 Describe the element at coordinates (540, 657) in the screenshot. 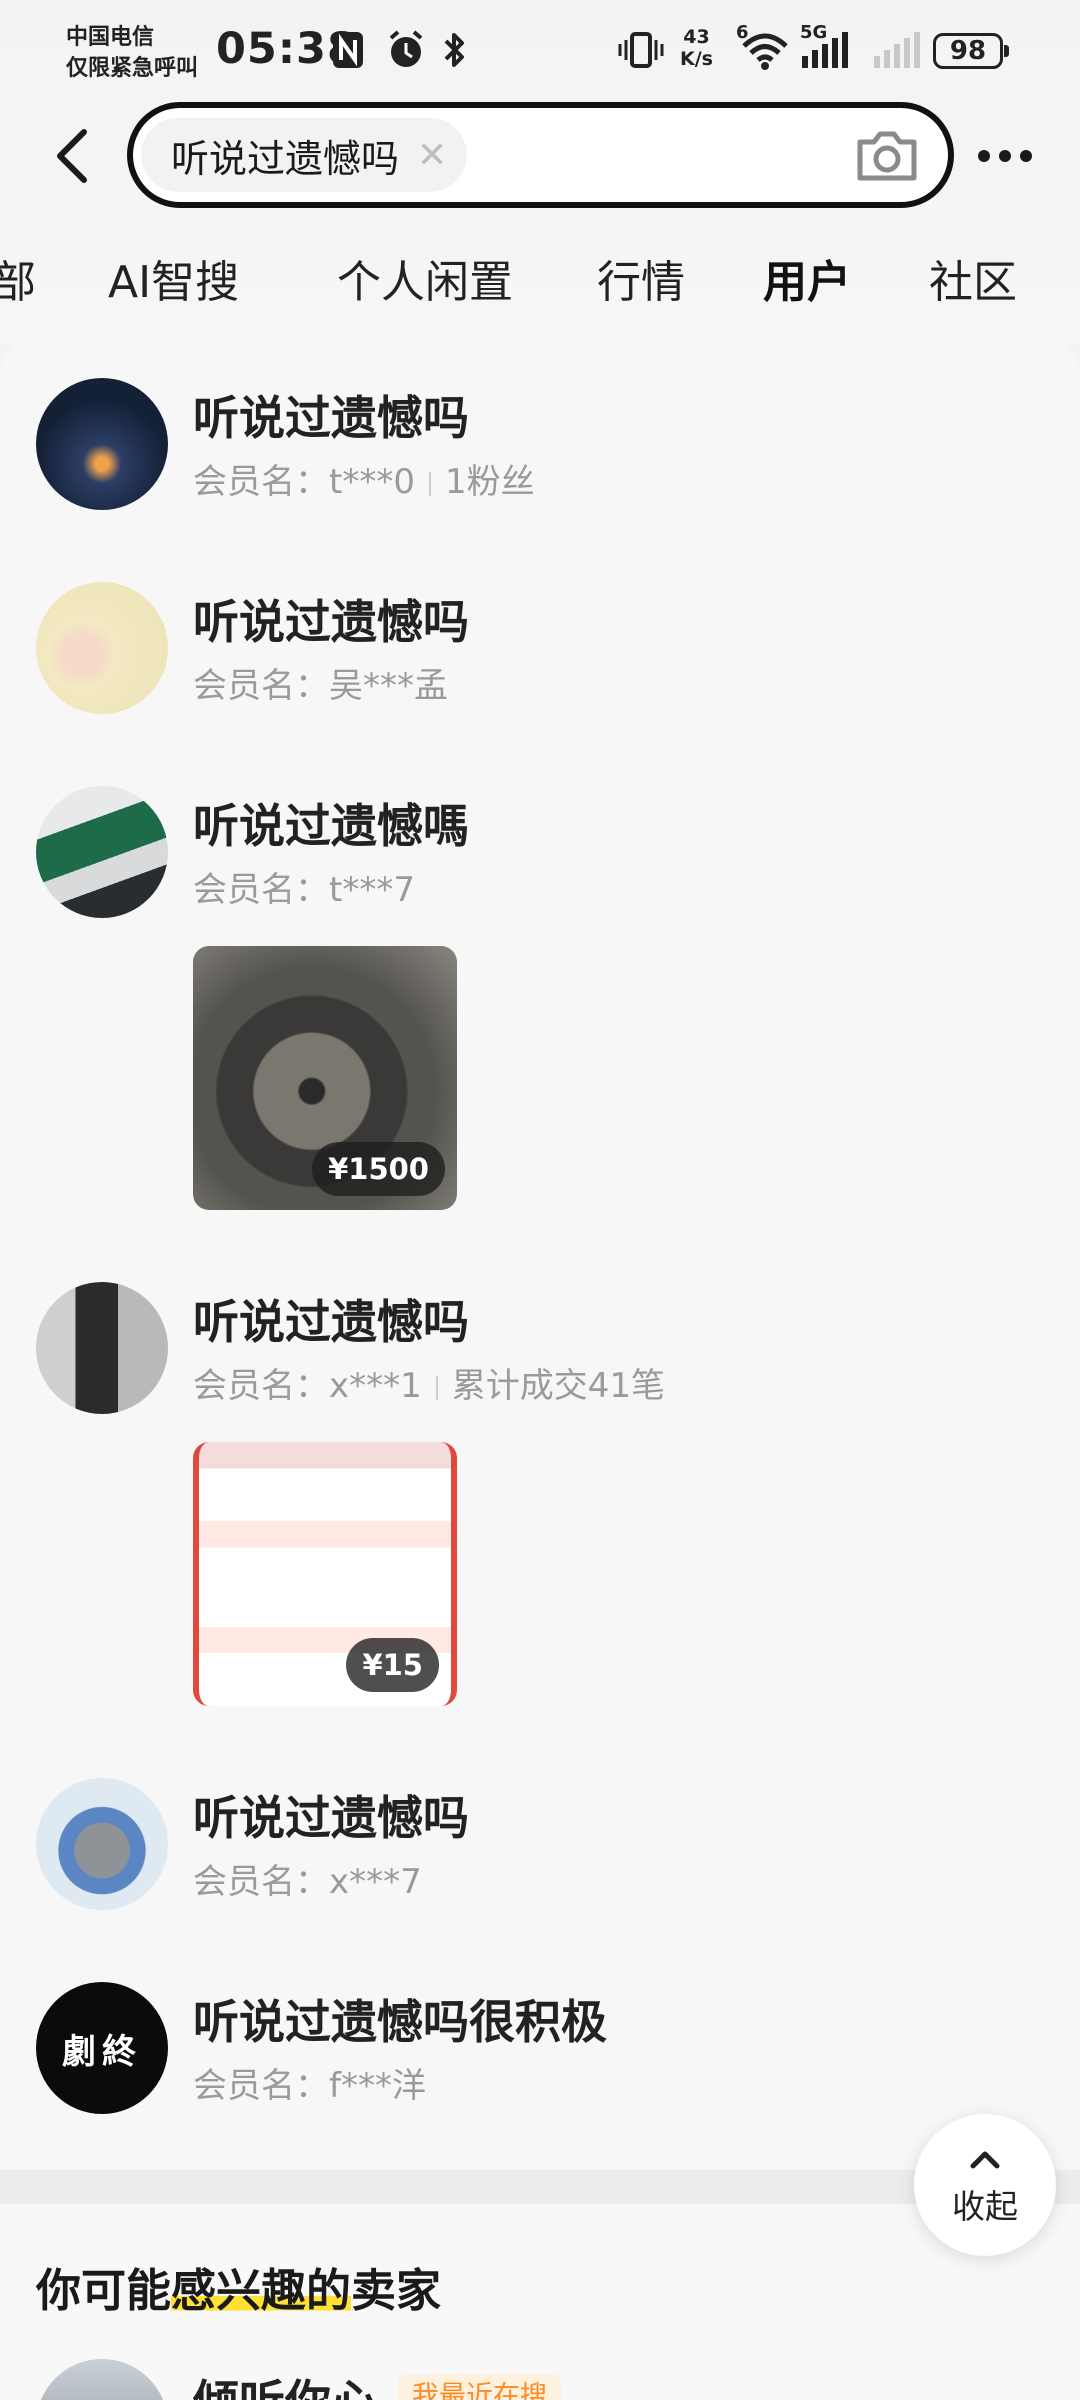

I see `user-row: 听说过遗憾吗 会员名：吴***孟` at that location.